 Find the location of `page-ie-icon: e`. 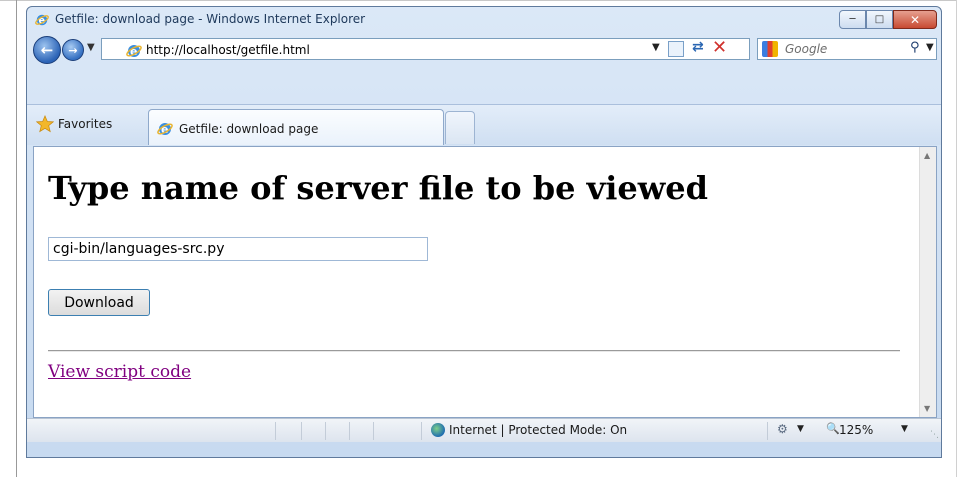

page-ie-icon: e is located at coordinates (134, 51).